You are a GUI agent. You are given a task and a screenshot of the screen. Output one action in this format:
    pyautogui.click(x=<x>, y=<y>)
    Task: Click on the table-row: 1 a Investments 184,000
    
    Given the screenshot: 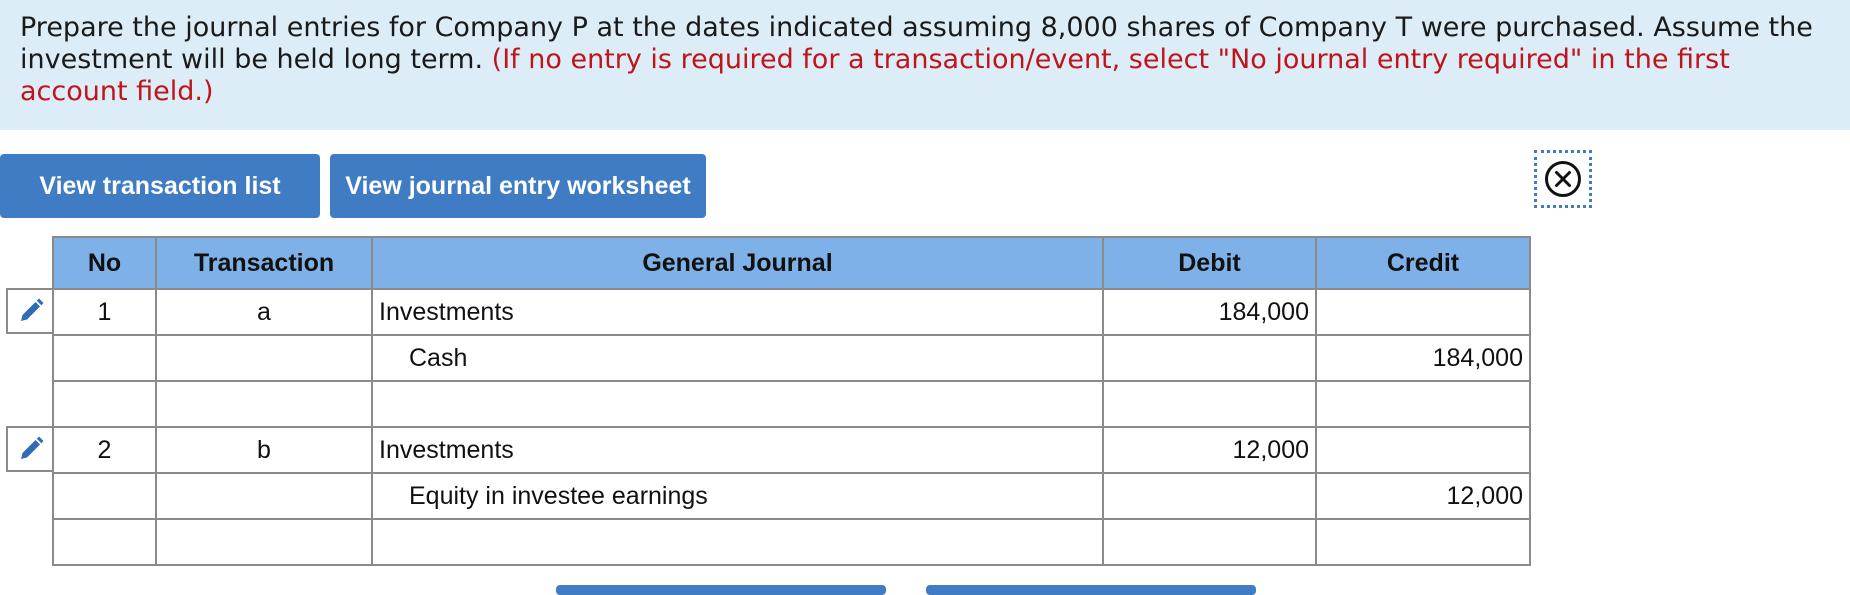 What is the action you would take?
    pyautogui.click(x=791, y=312)
    